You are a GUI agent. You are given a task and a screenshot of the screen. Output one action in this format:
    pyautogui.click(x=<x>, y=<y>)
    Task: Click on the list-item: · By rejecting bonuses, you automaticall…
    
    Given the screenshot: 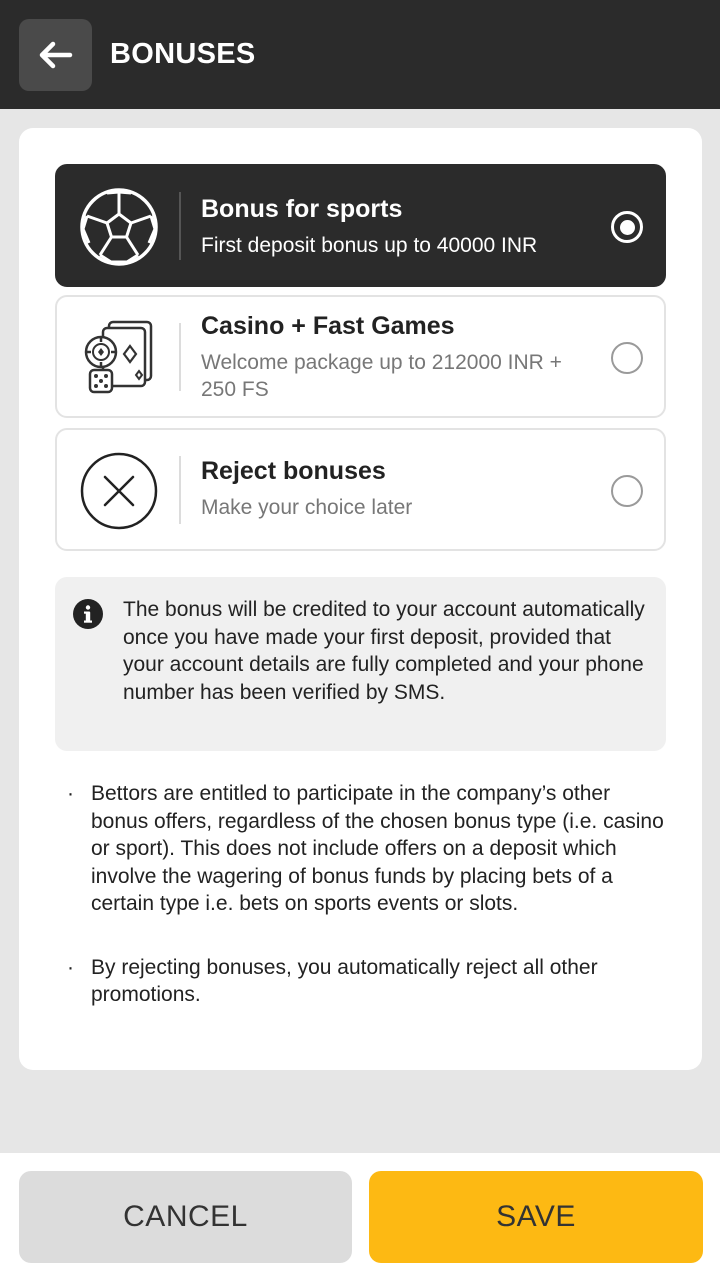 What is the action you would take?
    pyautogui.click(x=367, y=981)
    